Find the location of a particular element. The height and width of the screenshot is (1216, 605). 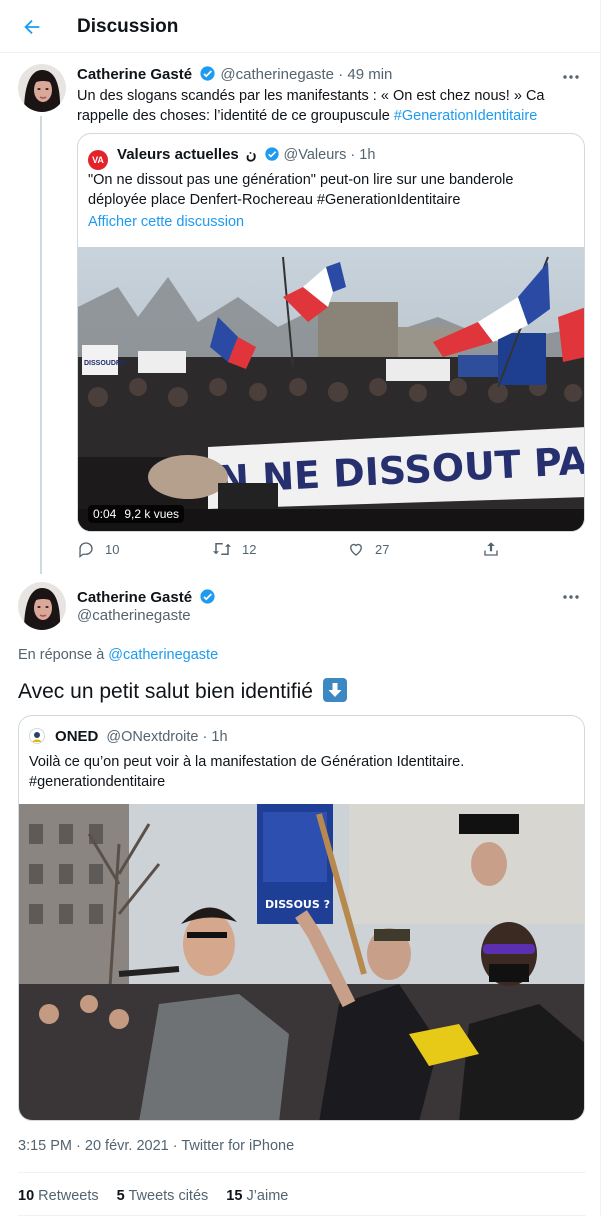

tweet-header: Catherine Gasté is located at coordinates (146, 597).